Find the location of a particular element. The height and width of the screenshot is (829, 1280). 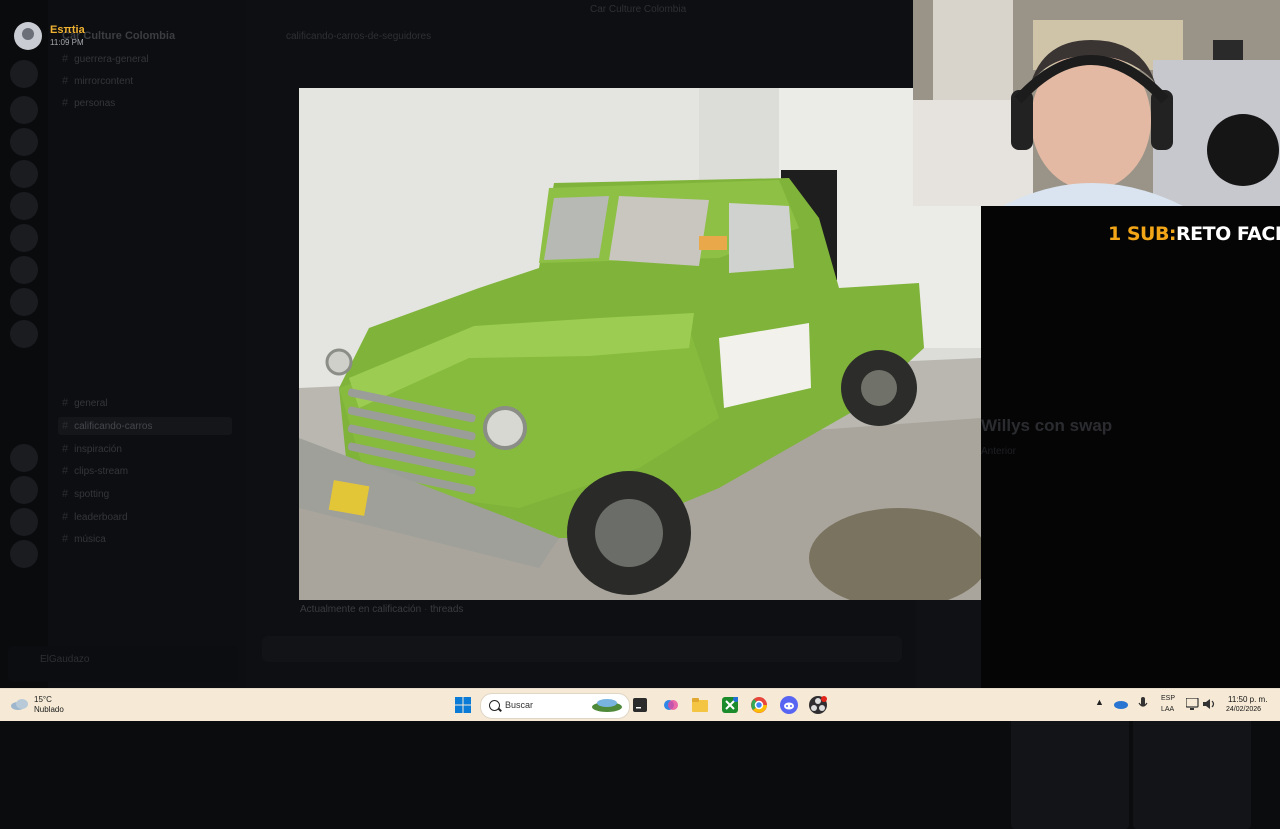

channel-item: # general is located at coordinates (84, 403).